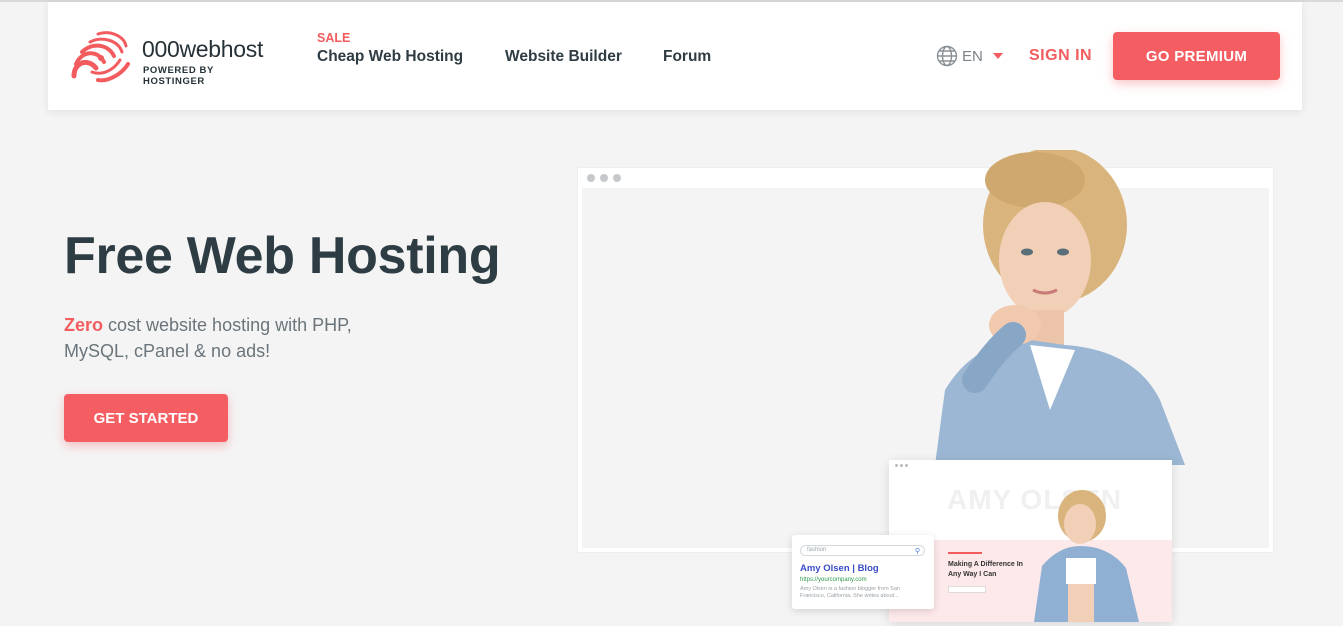 The height and width of the screenshot is (626, 1343). I want to click on logo-swirl-icon, so click(100, 57).